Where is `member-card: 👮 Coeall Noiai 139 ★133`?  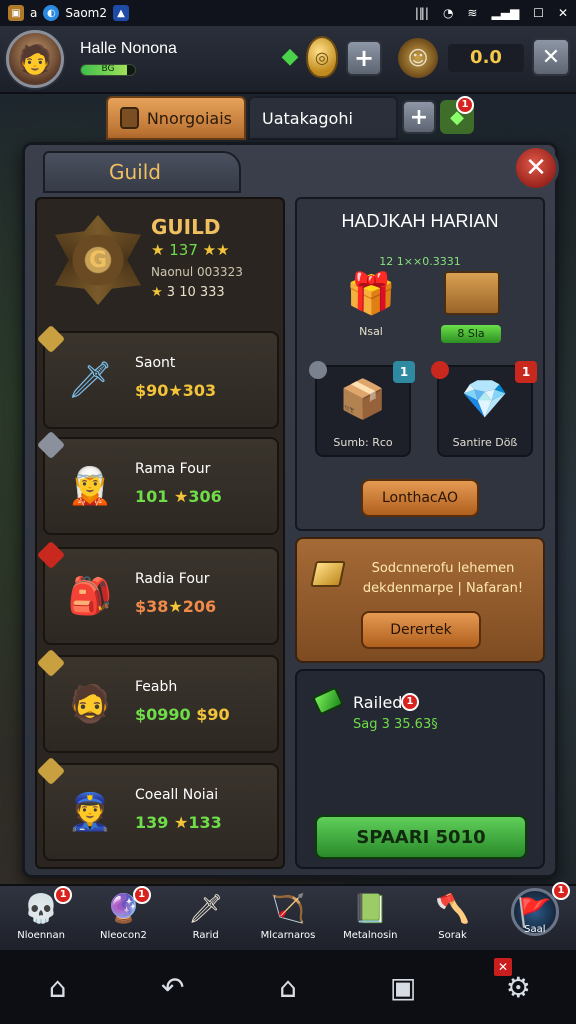 member-card: 👮 Coeall Noiai 139 ★133 is located at coordinates (157, 808).